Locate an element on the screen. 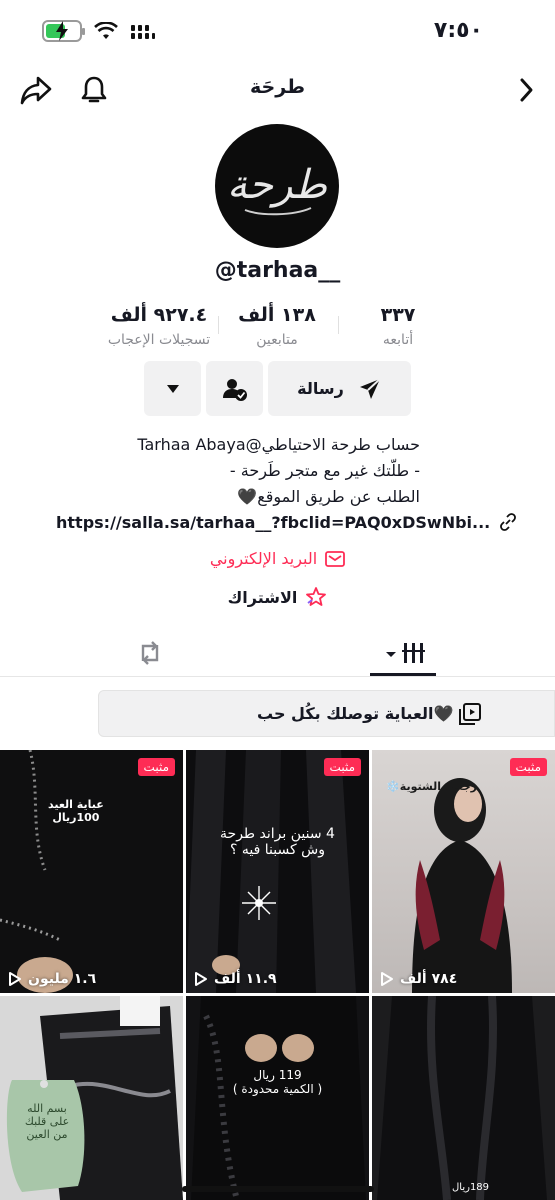 This screenshot has height=1200, width=555. message-button: رسالة is located at coordinates (339, 388).